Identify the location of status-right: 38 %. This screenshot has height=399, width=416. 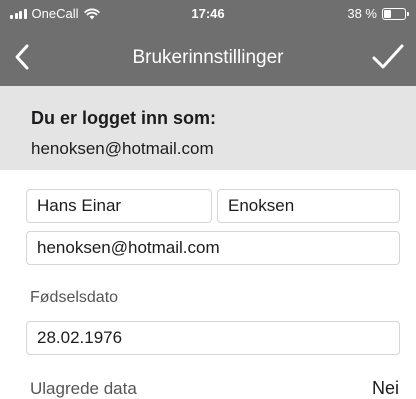
(378, 13).